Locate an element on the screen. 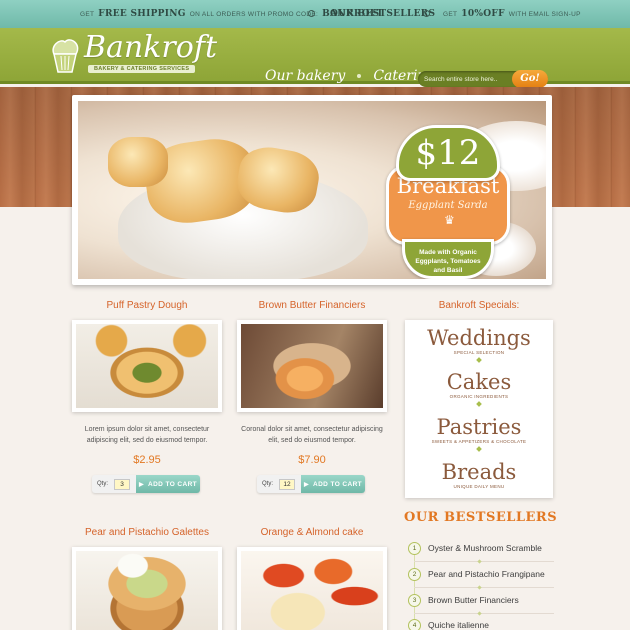 The height and width of the screenshot is (630, 630). specials-title: Bankroft Specials: is located at coordinates (479, 305).